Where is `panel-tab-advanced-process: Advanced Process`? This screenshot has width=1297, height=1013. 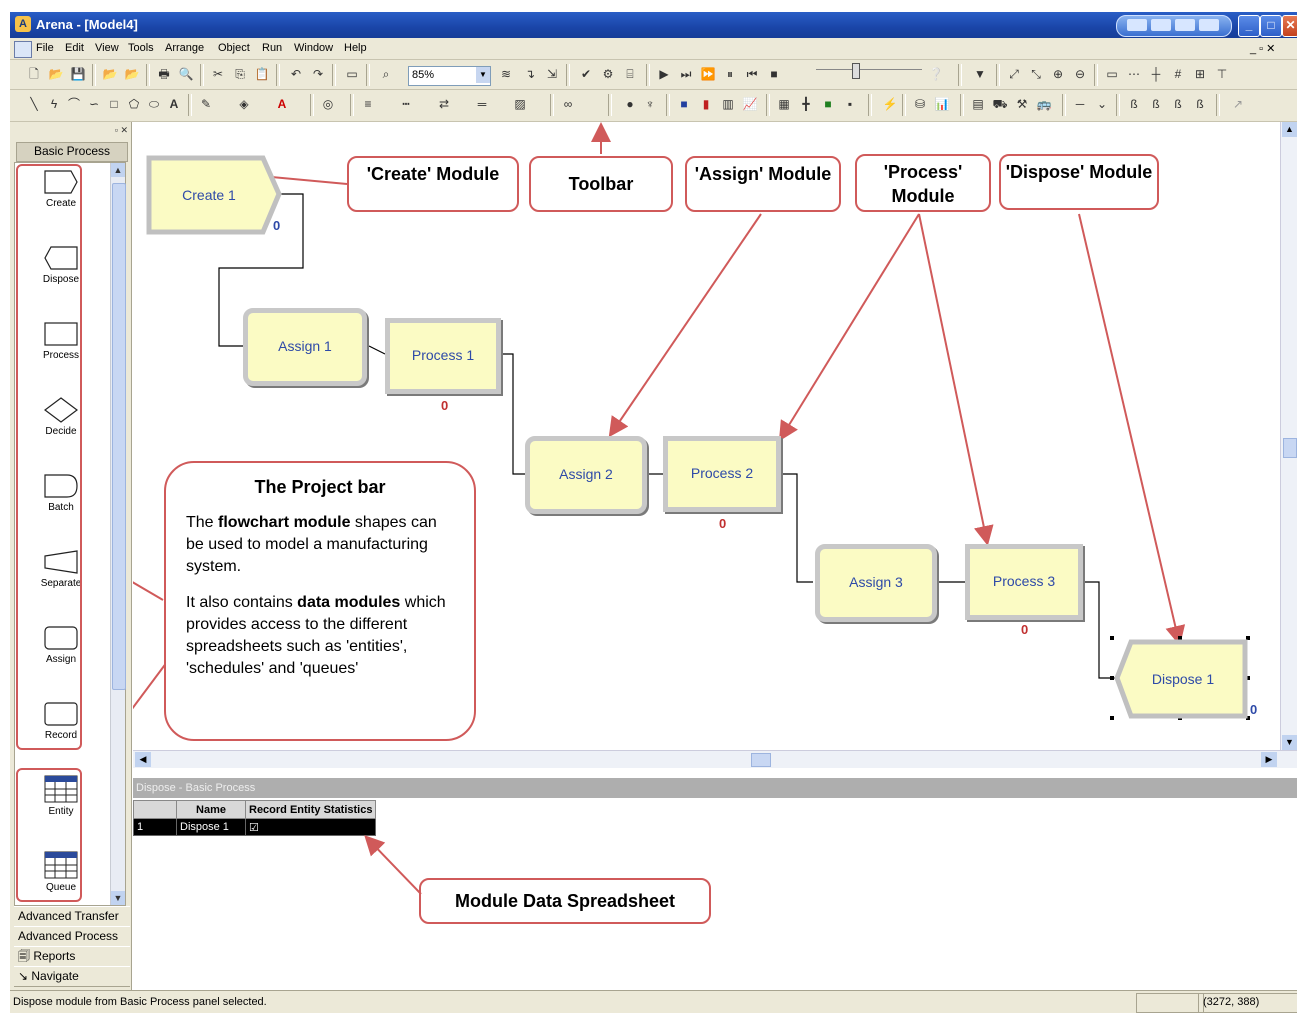 panel-tab-advanced-process: Advanced Process is located at coordinates (72, 936).